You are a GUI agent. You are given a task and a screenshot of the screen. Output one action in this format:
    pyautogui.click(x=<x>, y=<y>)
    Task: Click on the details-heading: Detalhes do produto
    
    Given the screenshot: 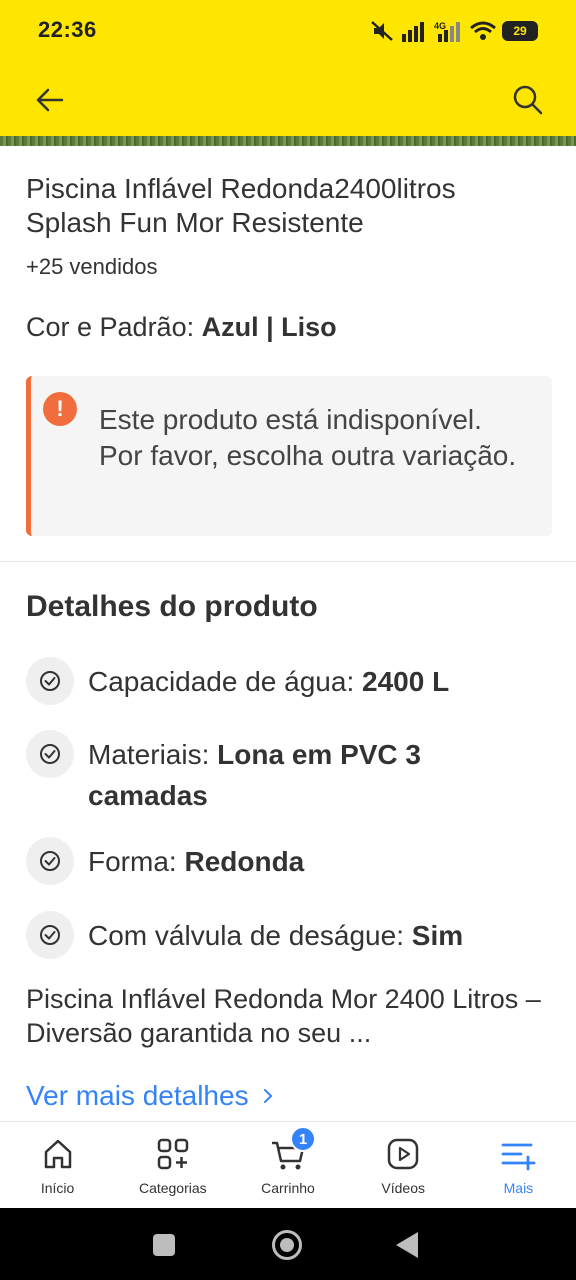 What is the action you would take?
    pyautogui.click(x=172, y=606)
    